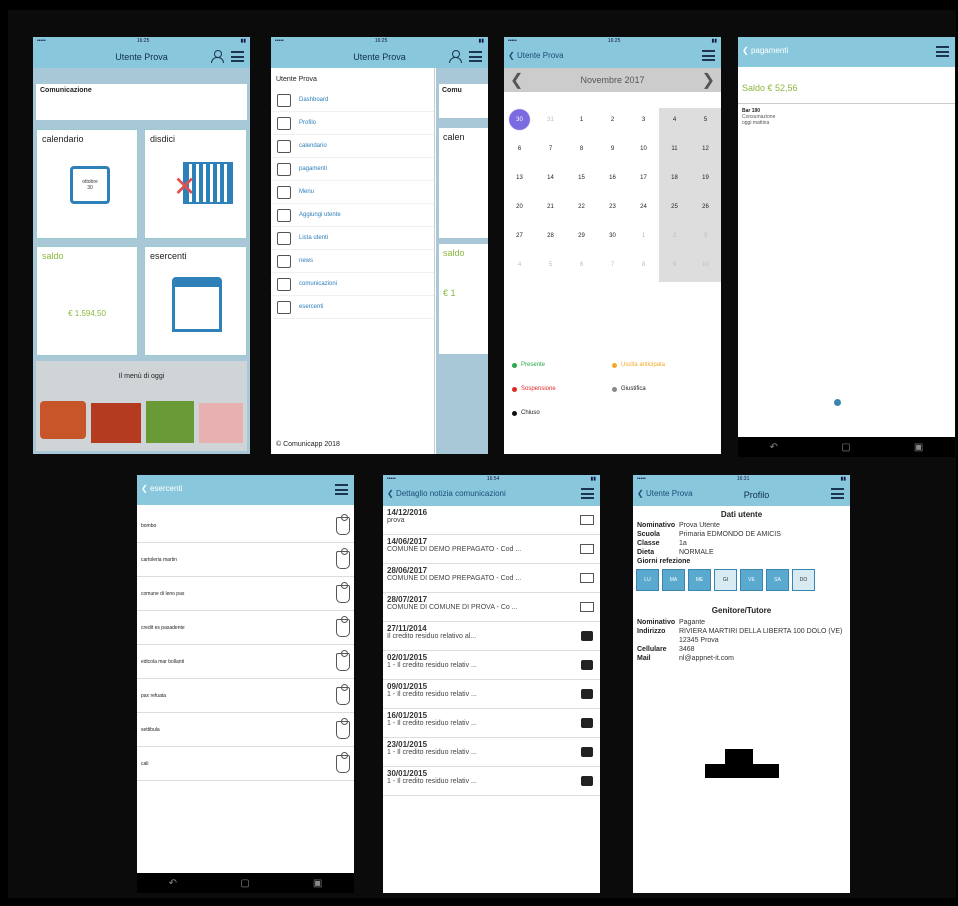  I want to click on esercente-item: edicola mar bollanti, so click(245, 662).